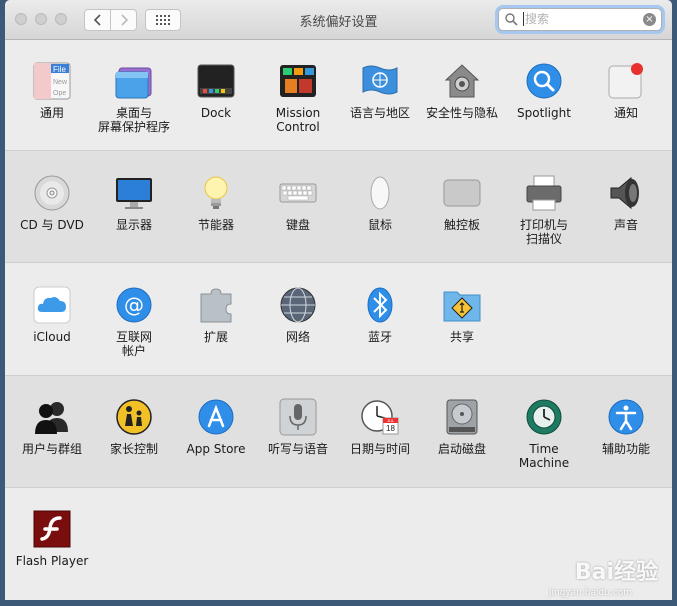 The image size is (677, 606). What do you see at coordinates (511, 19) in the screenshot?
I see `search-icon` at bounding box center [511, 19].